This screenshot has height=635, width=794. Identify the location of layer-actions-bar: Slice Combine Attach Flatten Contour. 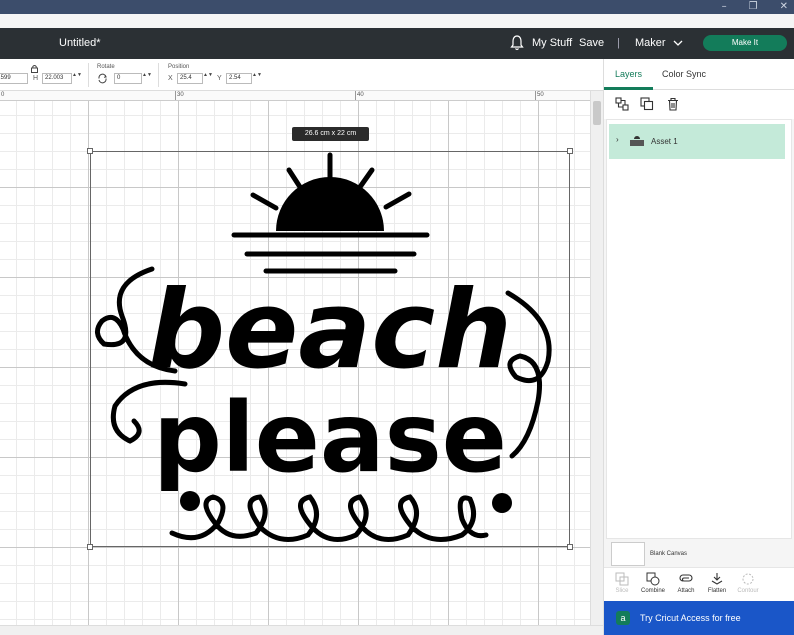
(699, 584).